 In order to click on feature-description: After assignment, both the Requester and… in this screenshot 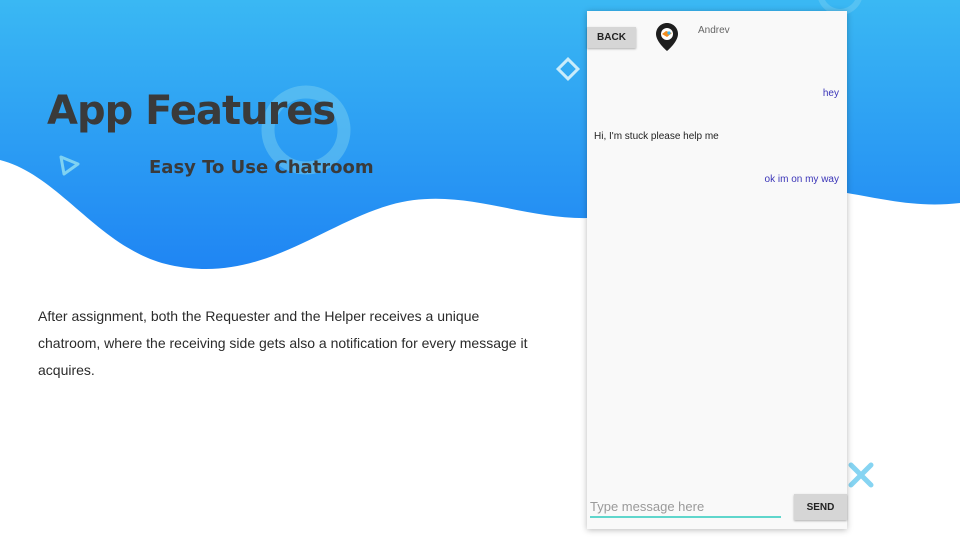, I will do `click(283, 343)`.